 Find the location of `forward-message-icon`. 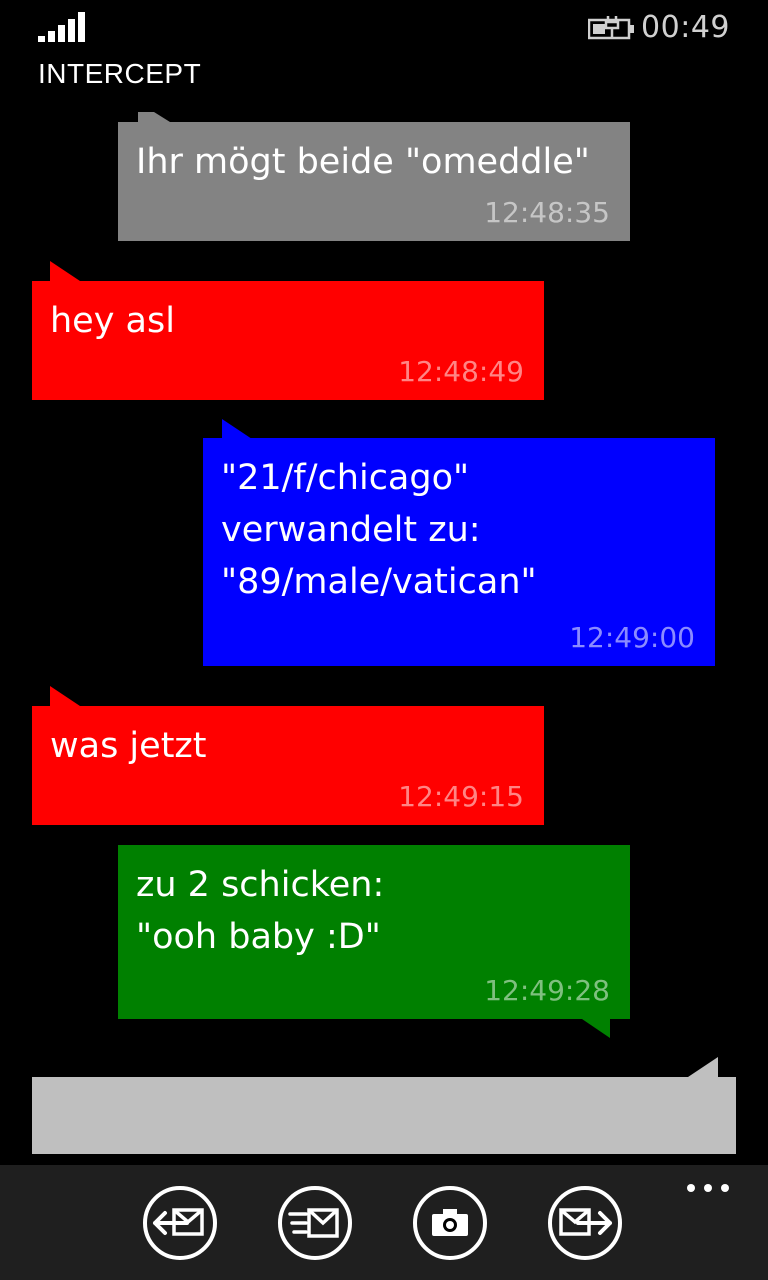

forward-message-icon is located at coordinates (585, 1222).